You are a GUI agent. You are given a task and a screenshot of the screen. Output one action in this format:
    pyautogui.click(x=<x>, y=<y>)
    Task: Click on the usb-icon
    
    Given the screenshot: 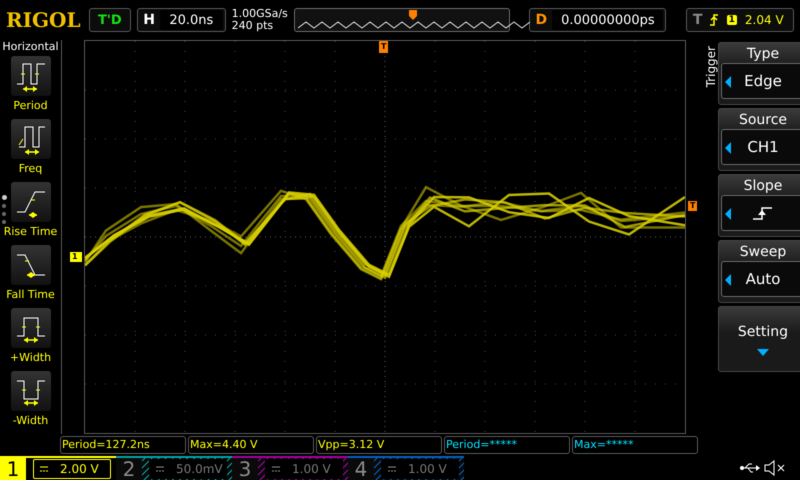 What is the action you would take?
    pyautogui.click(x=750, y=468)
    